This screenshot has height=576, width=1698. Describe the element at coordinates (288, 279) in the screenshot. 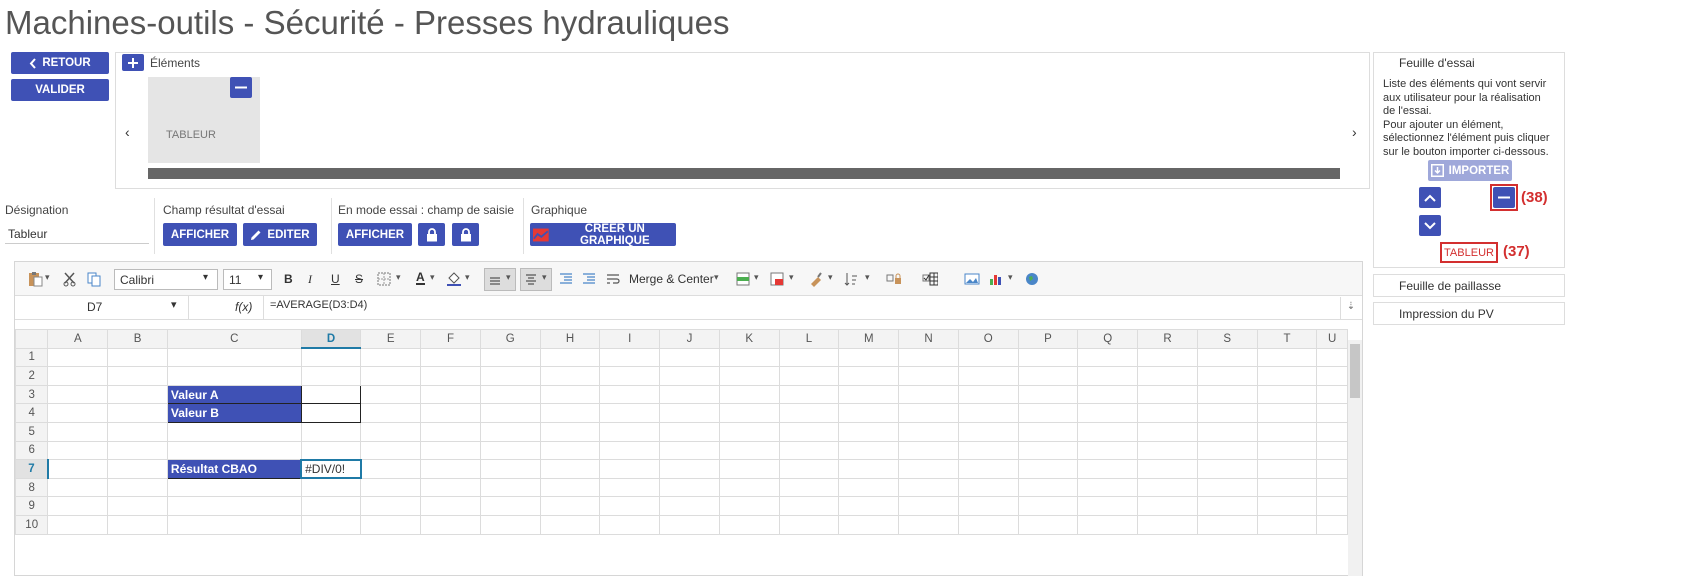

I see `bold-icon: B` at that location.